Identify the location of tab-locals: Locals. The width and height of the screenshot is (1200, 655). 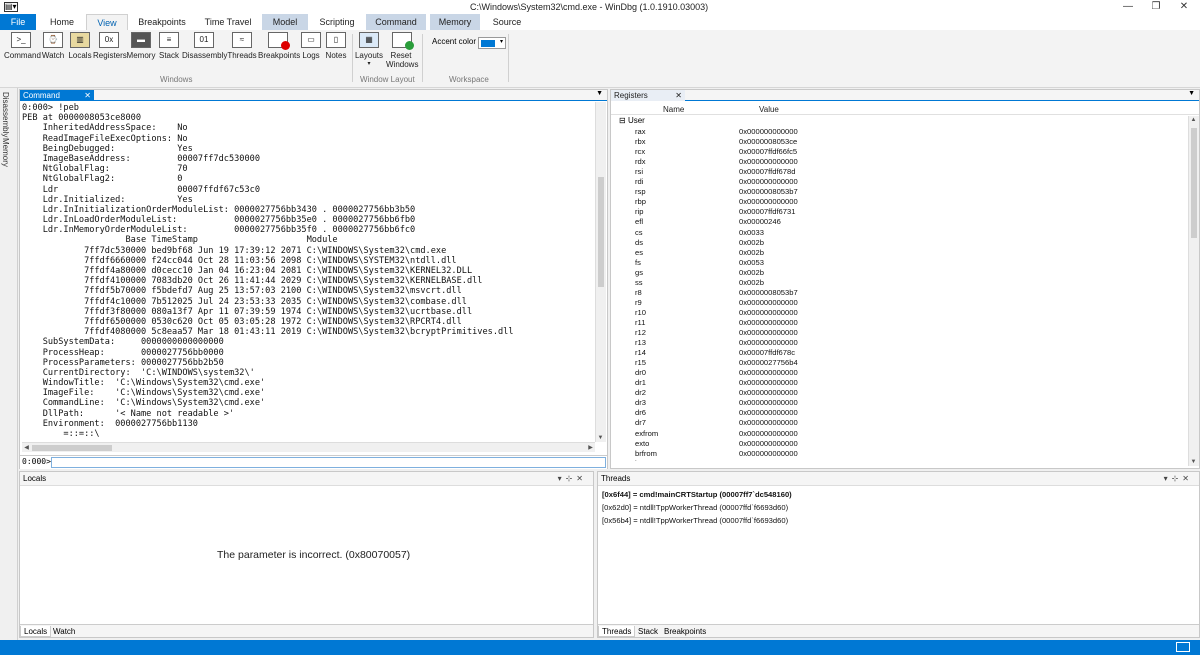
(36, 631).